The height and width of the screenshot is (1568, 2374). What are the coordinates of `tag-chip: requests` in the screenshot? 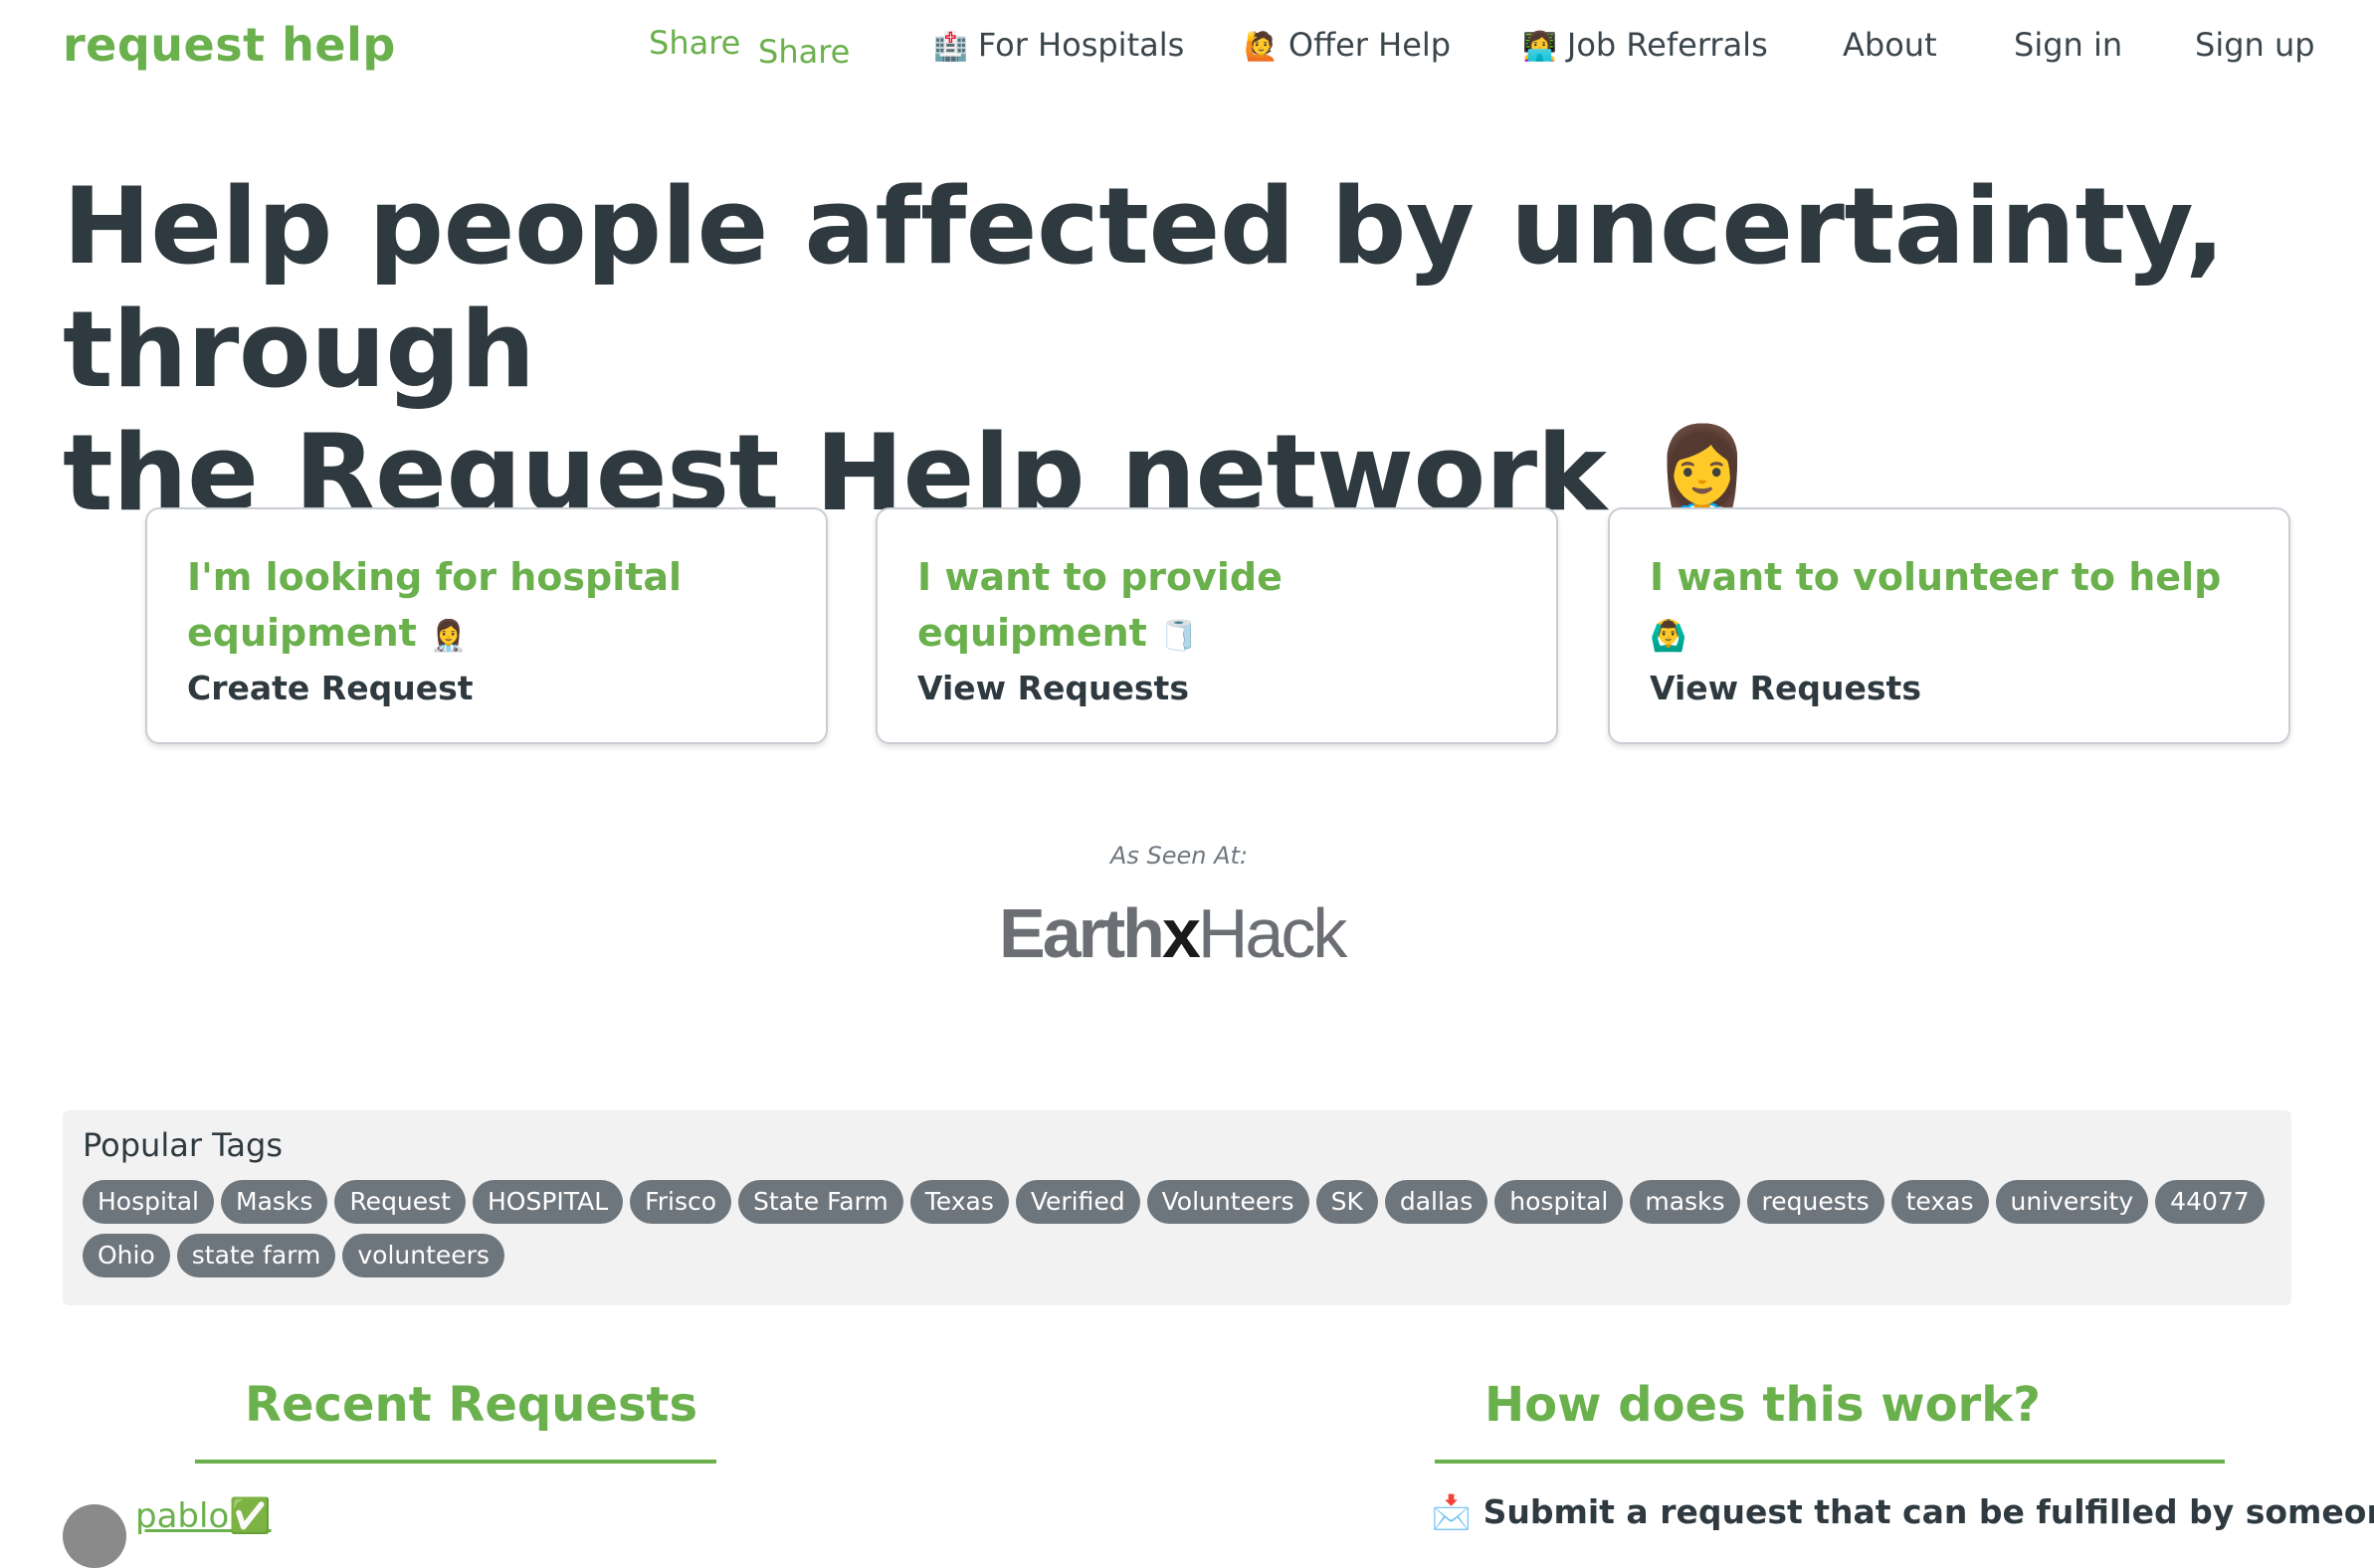 It's located at (1815, 1202).